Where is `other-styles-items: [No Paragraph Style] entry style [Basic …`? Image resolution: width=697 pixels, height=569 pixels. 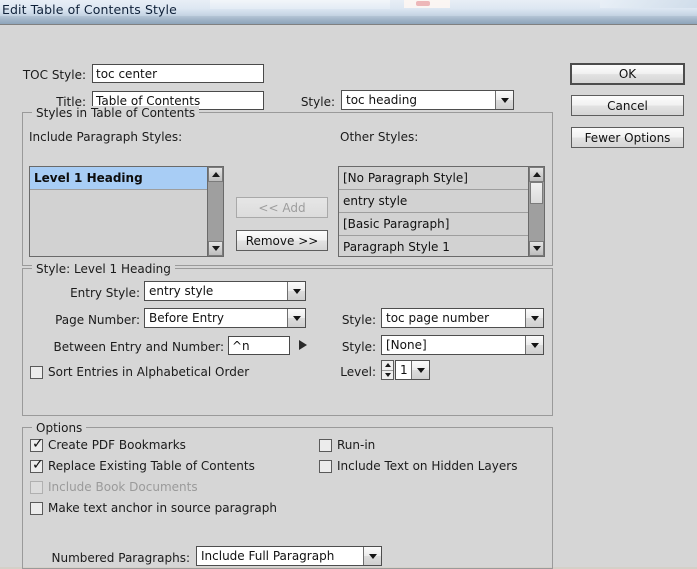 other-styles-items: [No Paragraph Style] entry style [Basic … is located at coordinates (433, 211).